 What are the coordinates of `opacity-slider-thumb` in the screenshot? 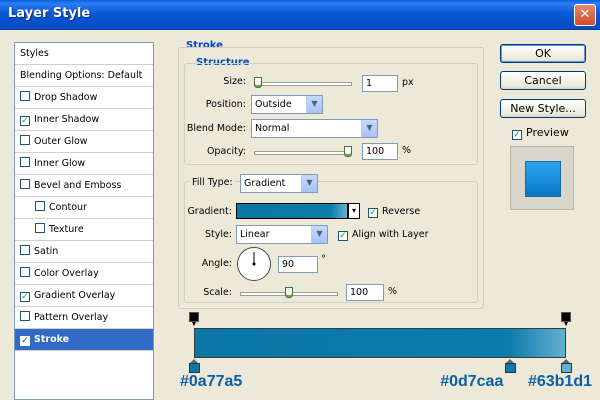 It's located at (348, 151).